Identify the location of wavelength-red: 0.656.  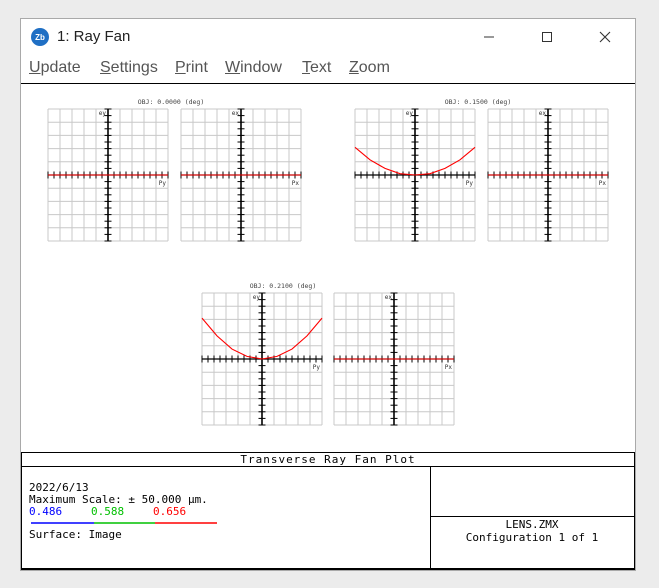
(169, 511).